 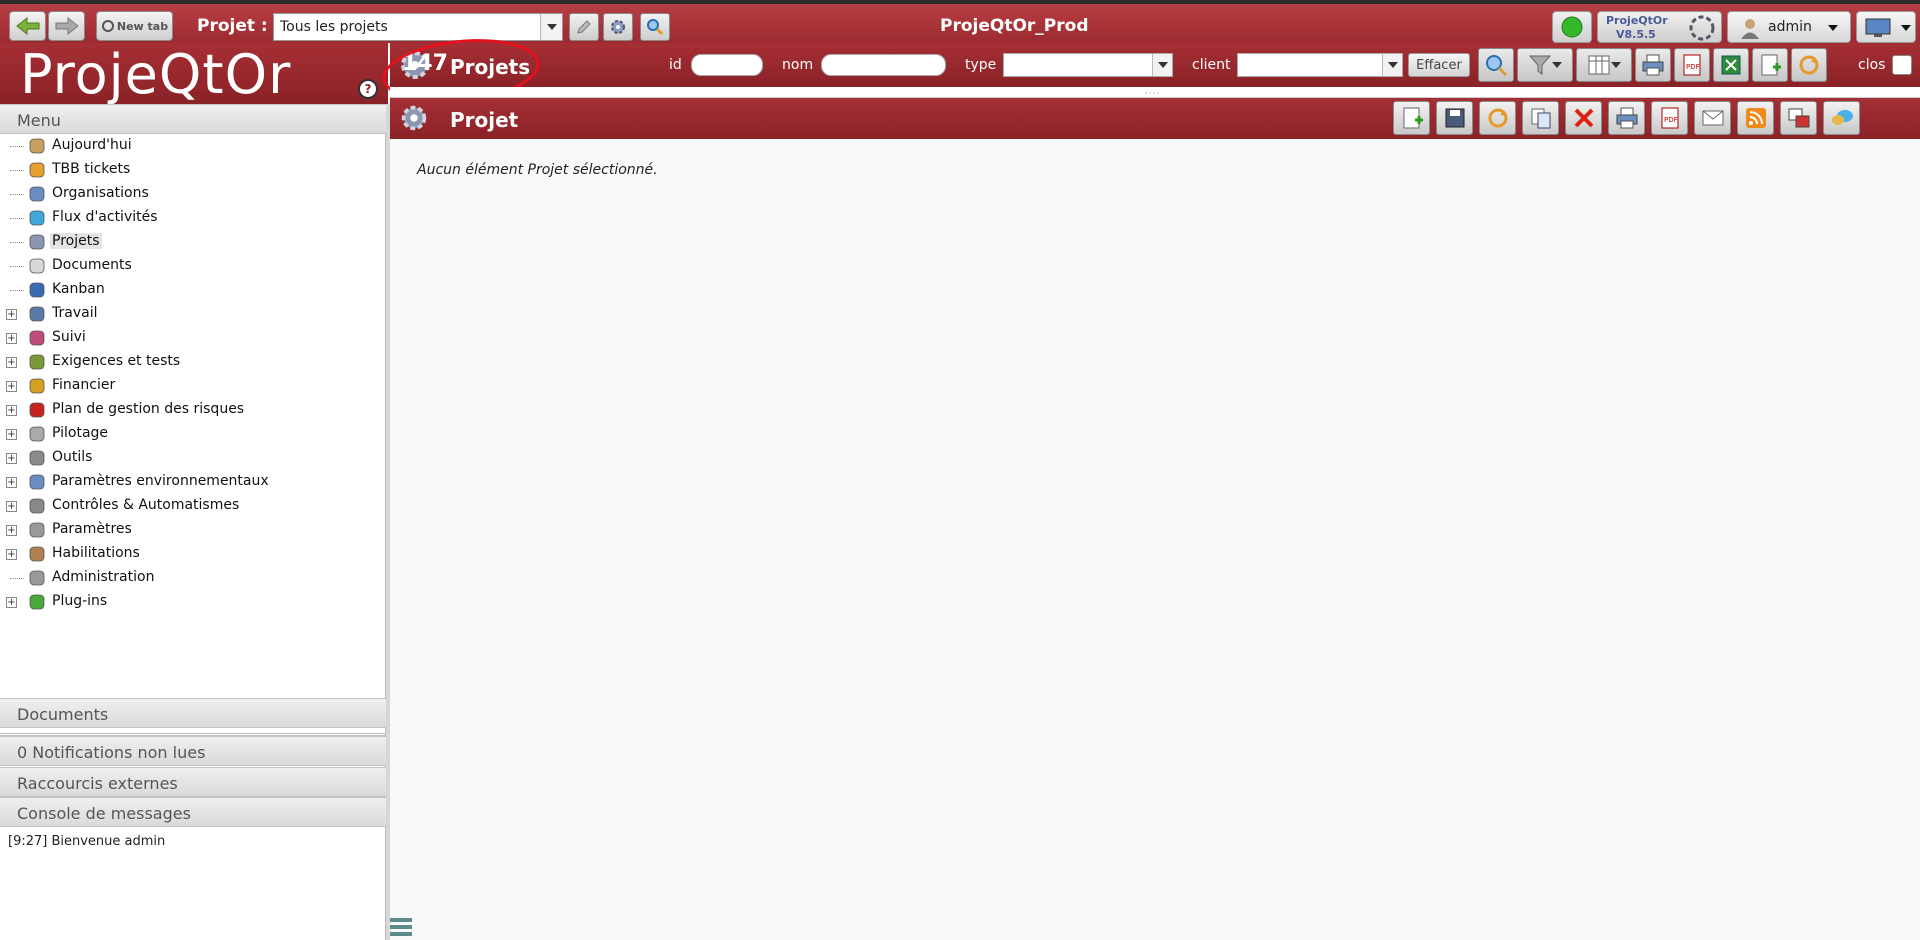 What do you see at coordinates (334, 27) in the screenshot?
I see `project-select-value: Tous les projets` at bounding box center [334, 27].